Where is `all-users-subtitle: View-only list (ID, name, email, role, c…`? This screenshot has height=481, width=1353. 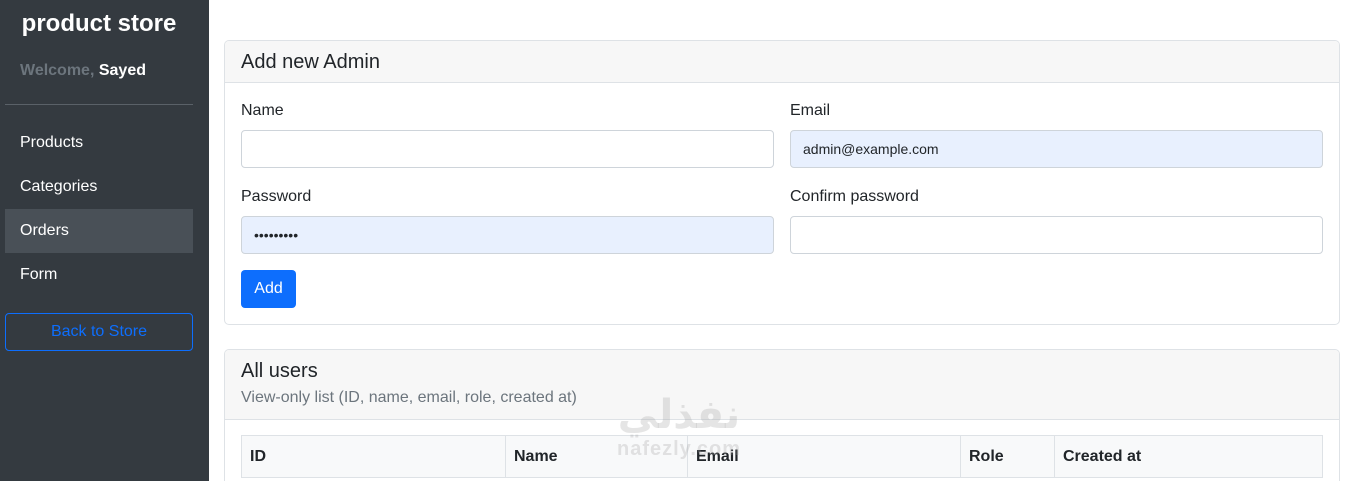
all-users-subtitle: View-only list (ID, name, email, role, c… is located at coordinates (409, 397).